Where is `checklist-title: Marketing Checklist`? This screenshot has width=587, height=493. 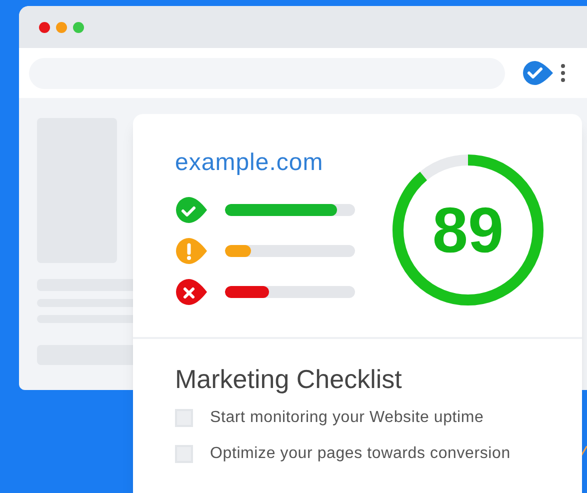 checklist-title: Marketing Checklist is located at coordinates (289, 379).